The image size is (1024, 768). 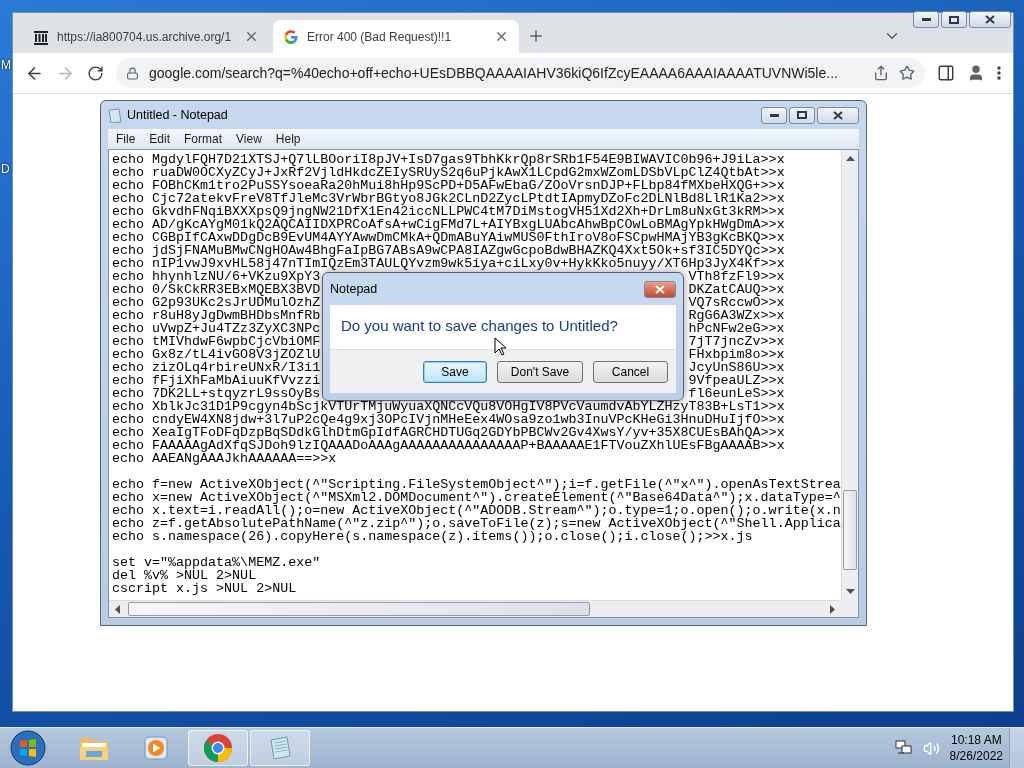 What do you see at coordinates (903, 748) in the screenshot?
I see `network-icon` at bounding box center [903, 748].